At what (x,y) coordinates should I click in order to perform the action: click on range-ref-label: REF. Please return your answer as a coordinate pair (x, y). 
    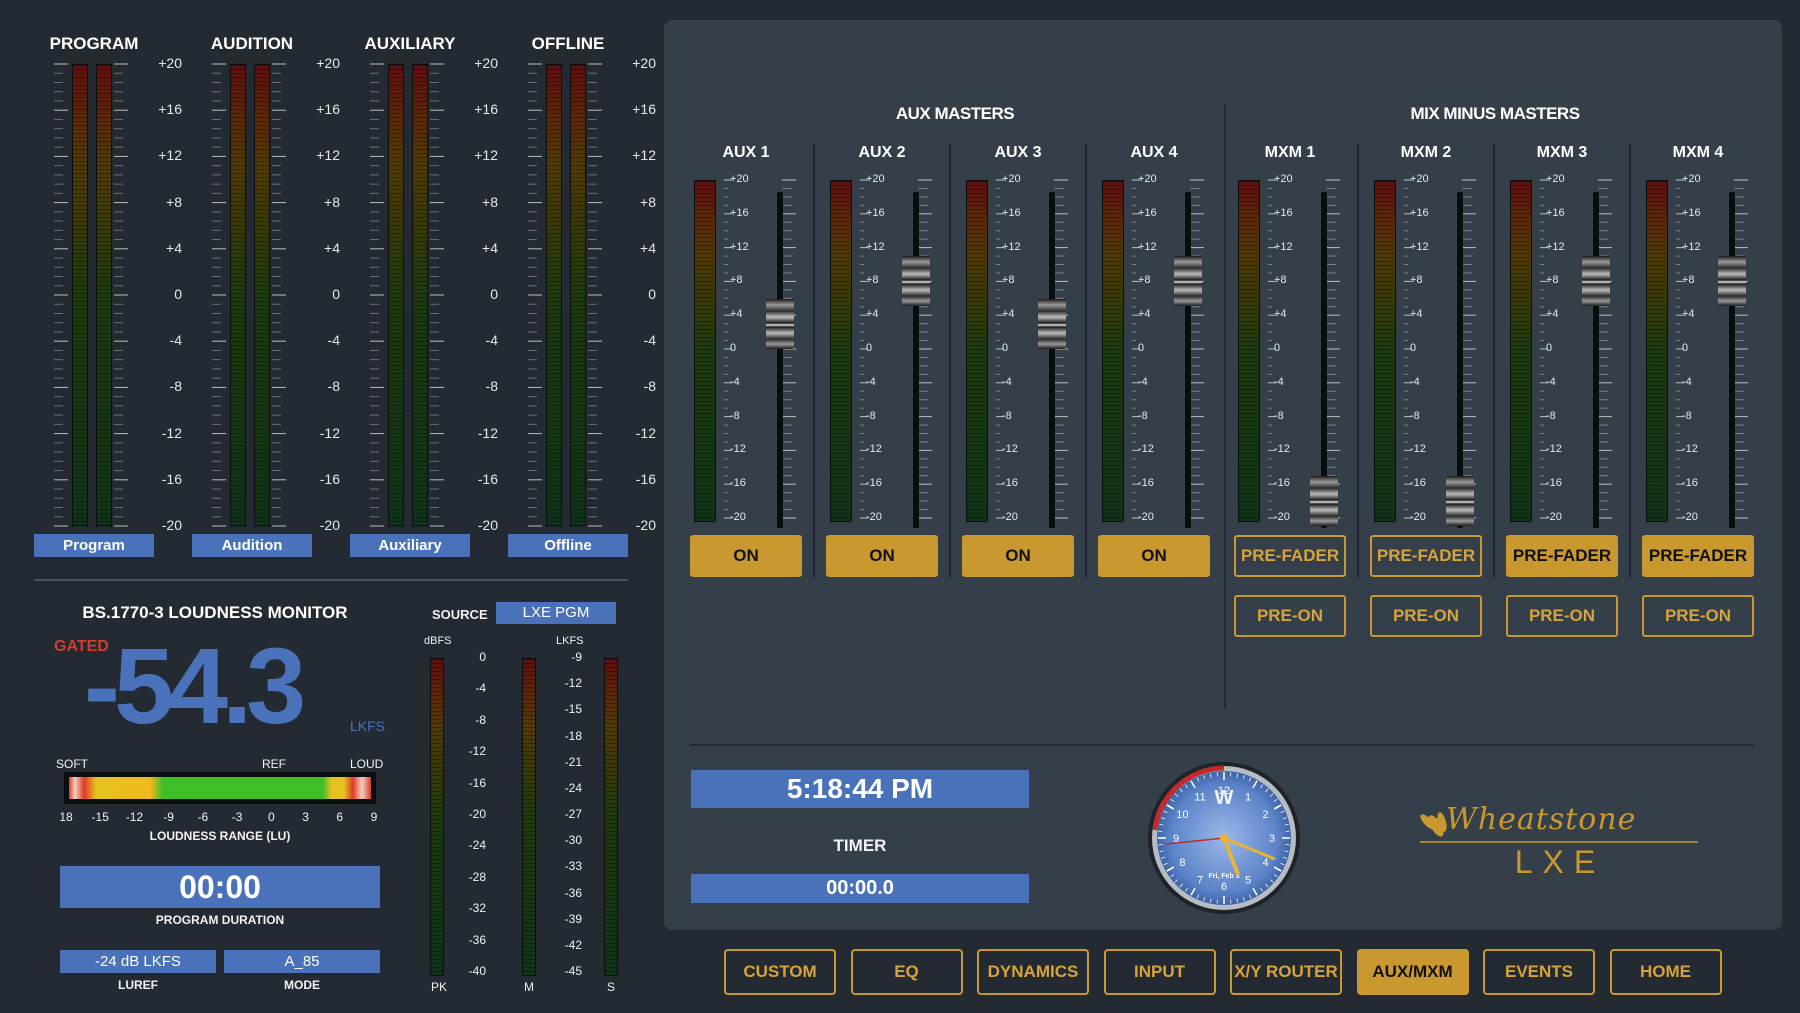
    Looking at the image, I should click on (274, 764).